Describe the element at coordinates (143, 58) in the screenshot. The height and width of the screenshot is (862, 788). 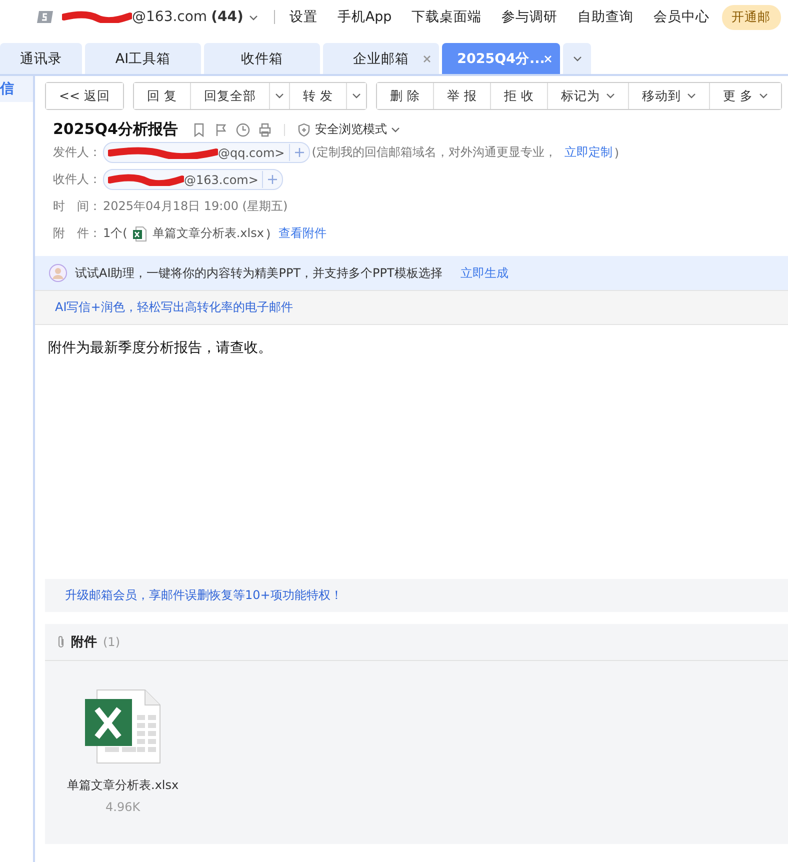
I see `tab: AI工具箱` at that location.